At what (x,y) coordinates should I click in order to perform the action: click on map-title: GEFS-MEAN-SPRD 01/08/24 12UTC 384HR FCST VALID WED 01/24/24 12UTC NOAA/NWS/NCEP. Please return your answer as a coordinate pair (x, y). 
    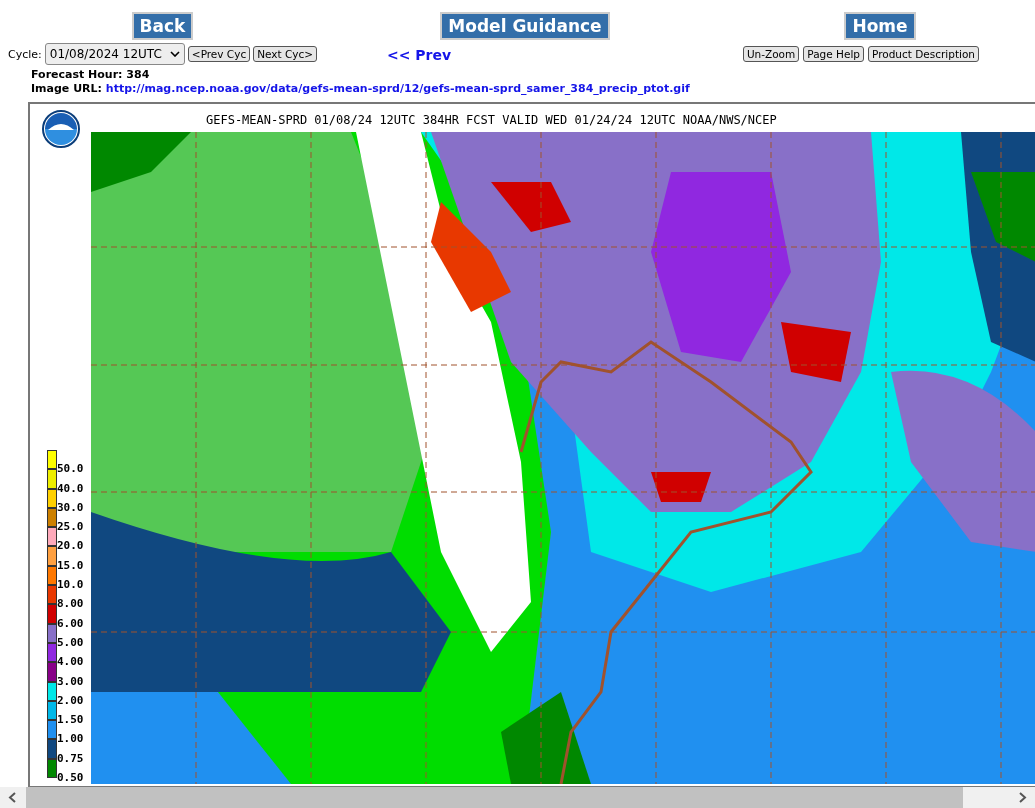
    Looking at the image, I should click on (491, 120).